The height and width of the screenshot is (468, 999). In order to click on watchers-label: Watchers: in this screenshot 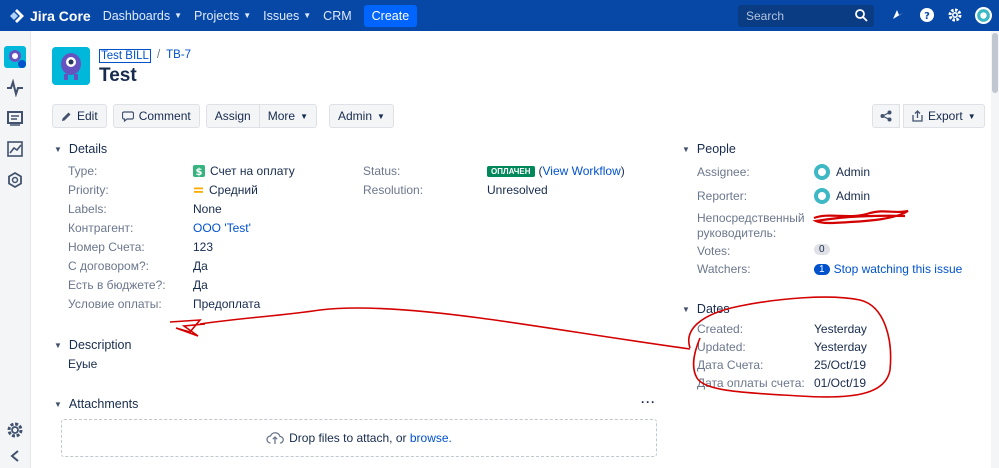, I will do `click(724, 269)`.